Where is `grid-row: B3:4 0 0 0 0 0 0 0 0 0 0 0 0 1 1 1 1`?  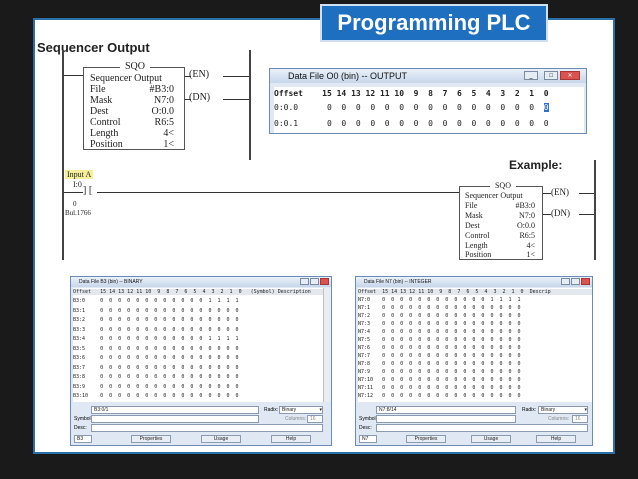
grid-row: B3:4 0 0 0 0 0 0 0 0 0 0 0 0 1 1 1 1 is located at coordinates (156, 339).